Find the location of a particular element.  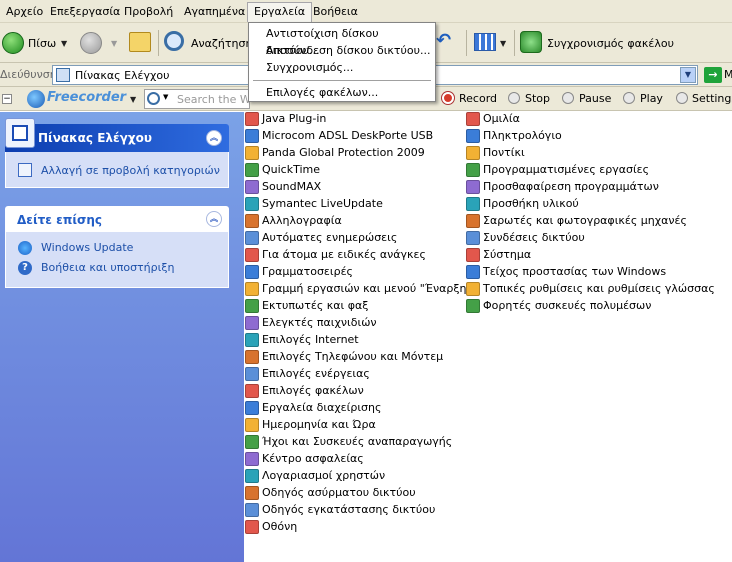

record-button: Record is located at coordinates (478, 98).